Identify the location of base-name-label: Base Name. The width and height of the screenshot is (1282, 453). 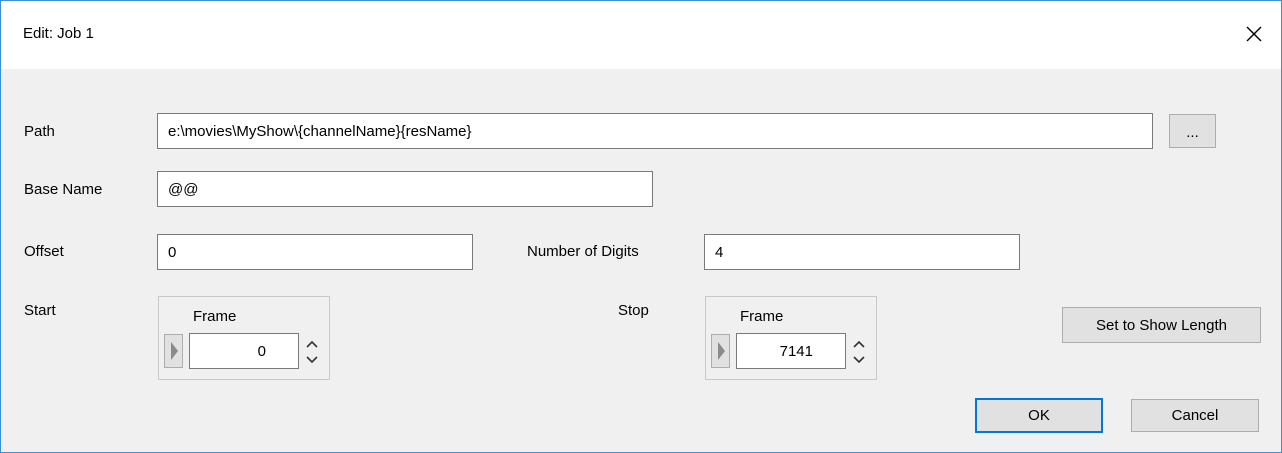
(63, 189).